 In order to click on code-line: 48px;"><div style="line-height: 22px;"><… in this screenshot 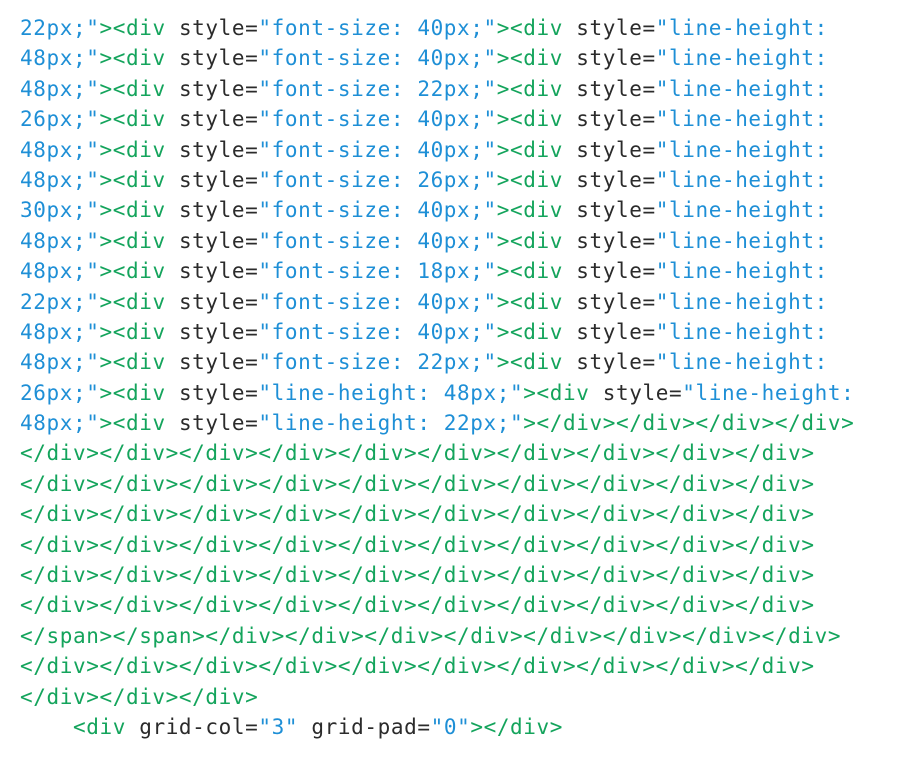, I will do `click(460, 423)`.